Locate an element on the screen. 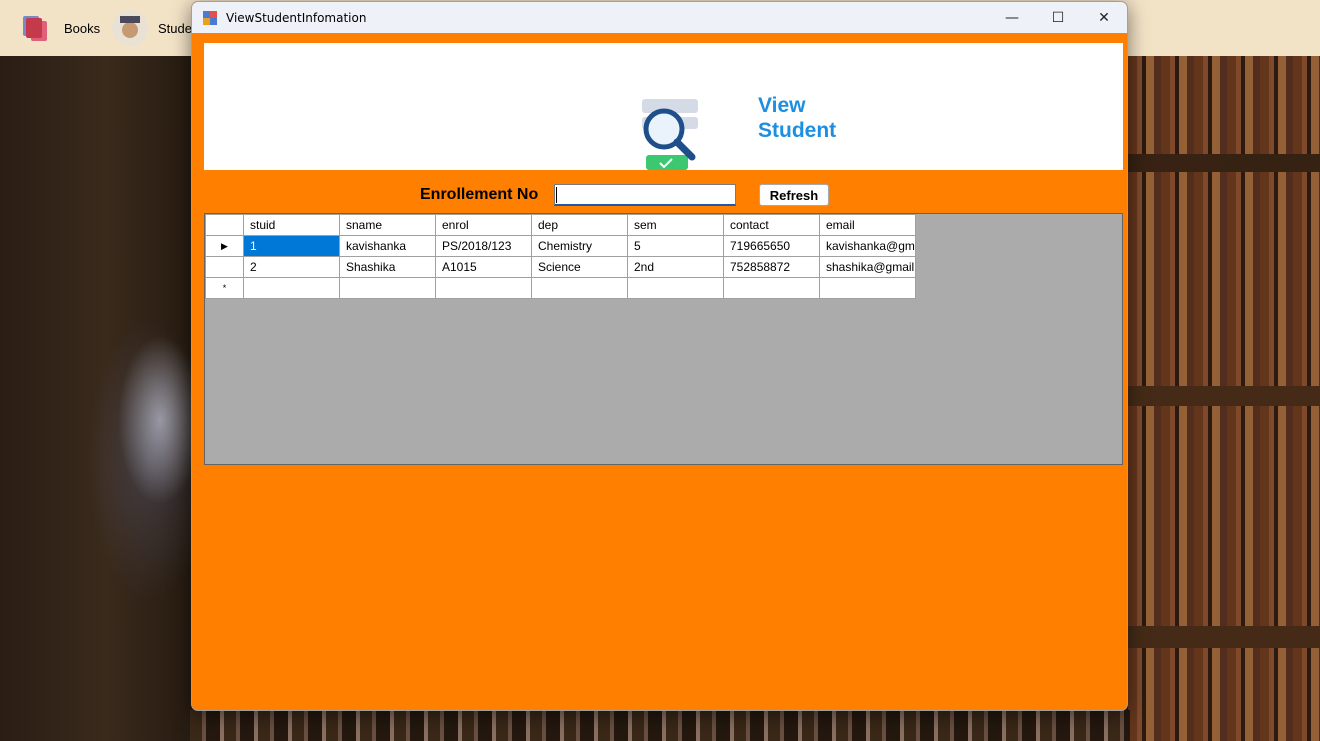 Image resolution: width=1320 pixels, height=741 pixels. table-header-row: stuid sname enrol dep sem contact email is located at coordinates (560, 225).